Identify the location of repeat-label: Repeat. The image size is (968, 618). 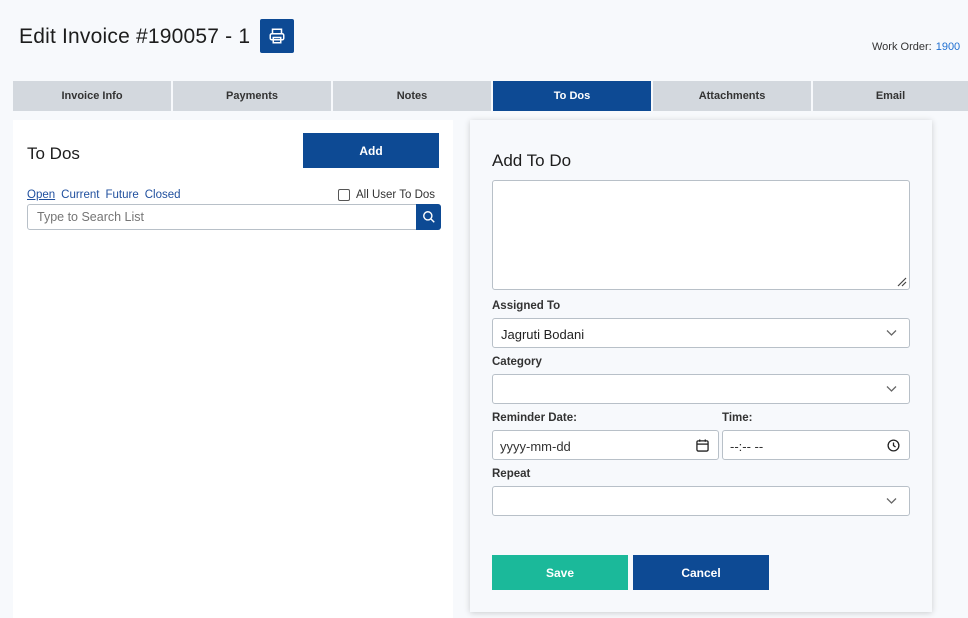
(511, 474).